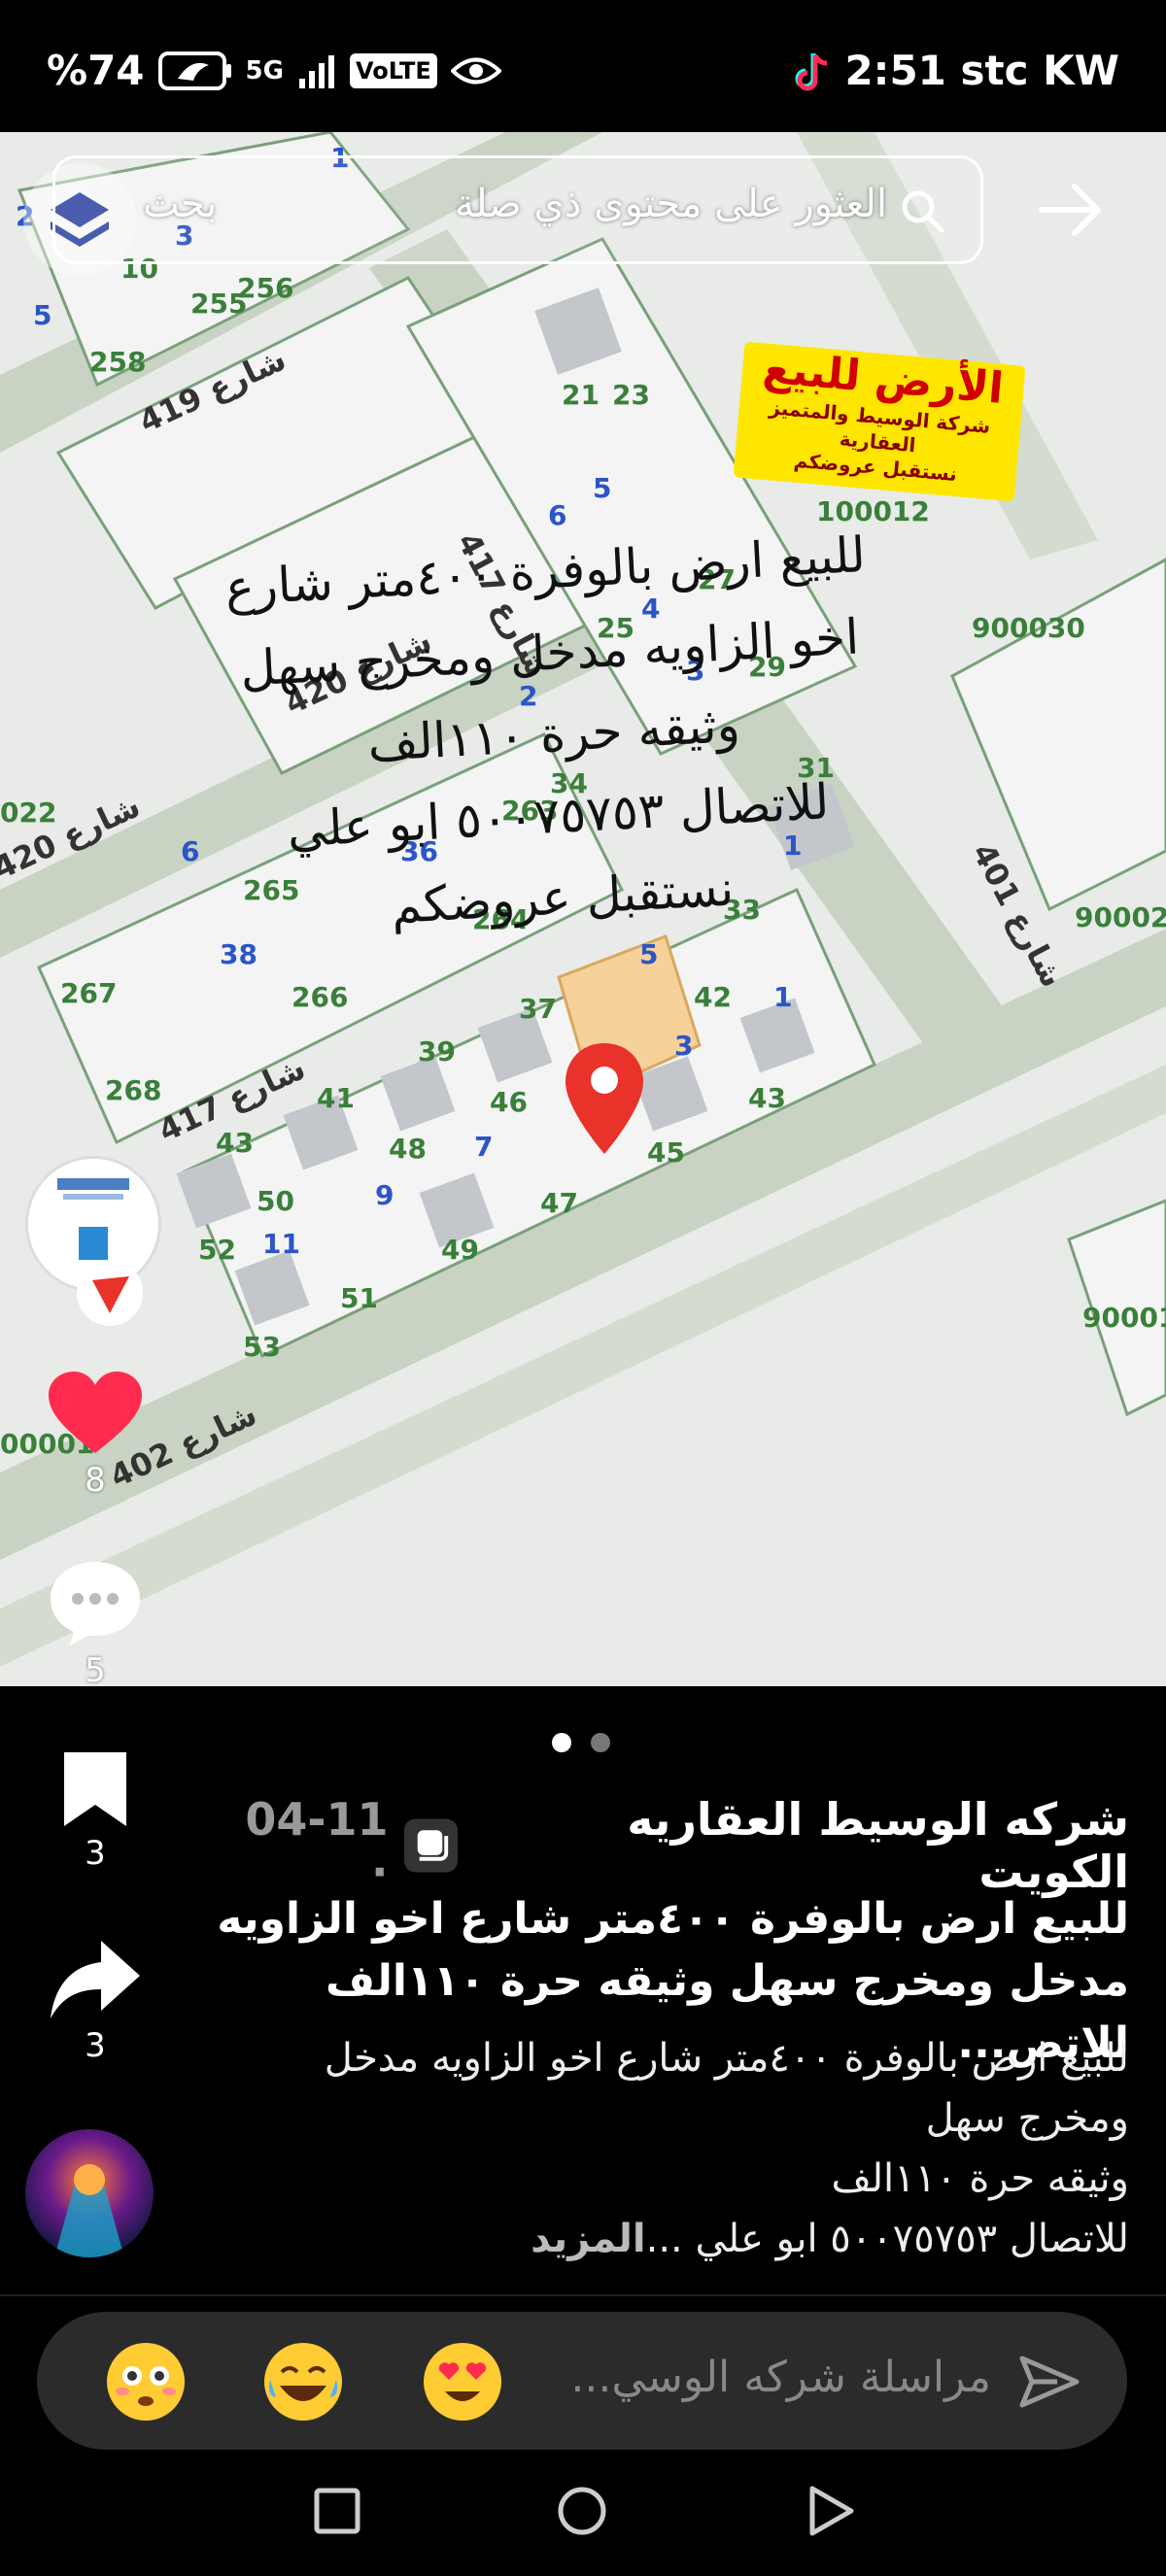 The width and height of the screenshot is (1166, 2576). Describe the element at coordinates (384, 1195) in the screenshot. I see `svg-text: 9` at that location.